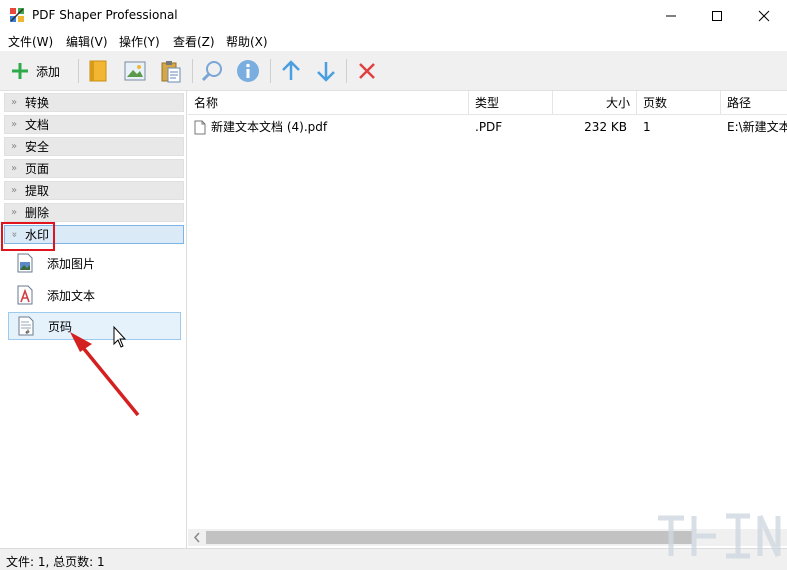  I want to click on close-icon, so click(764, 15).